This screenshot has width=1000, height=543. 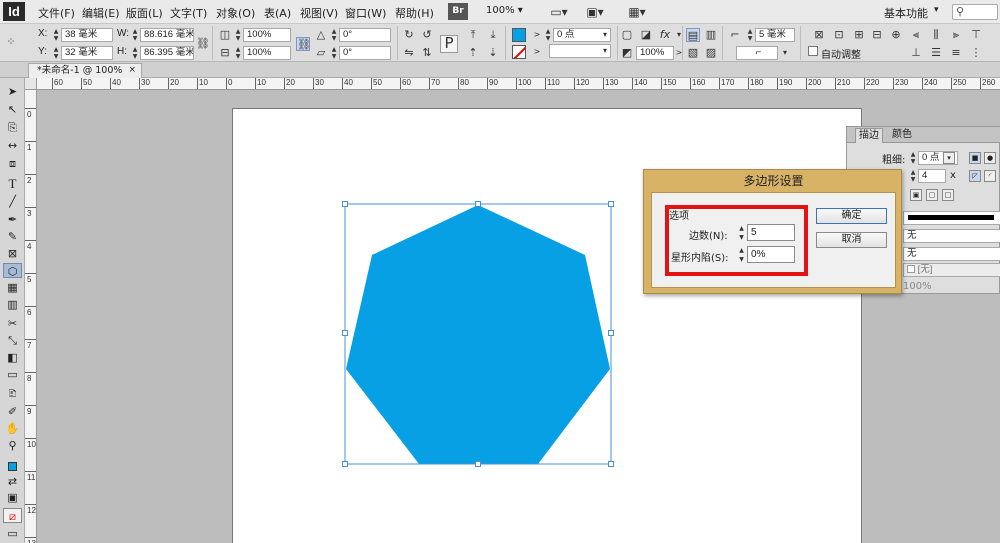 What do you see at coordinates (135, 35) in the screenshot?
I see `w-stepper-icon: ▲ ▼` at bounding box center [135, 35].